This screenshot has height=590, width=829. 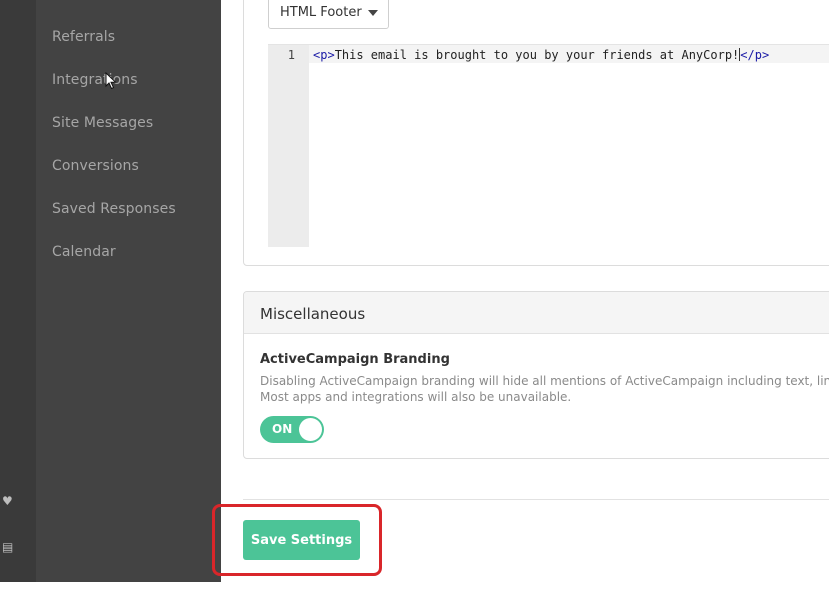 I want to click on miscellaneous-title: Miscellaneous, so click(x=313, y=314).